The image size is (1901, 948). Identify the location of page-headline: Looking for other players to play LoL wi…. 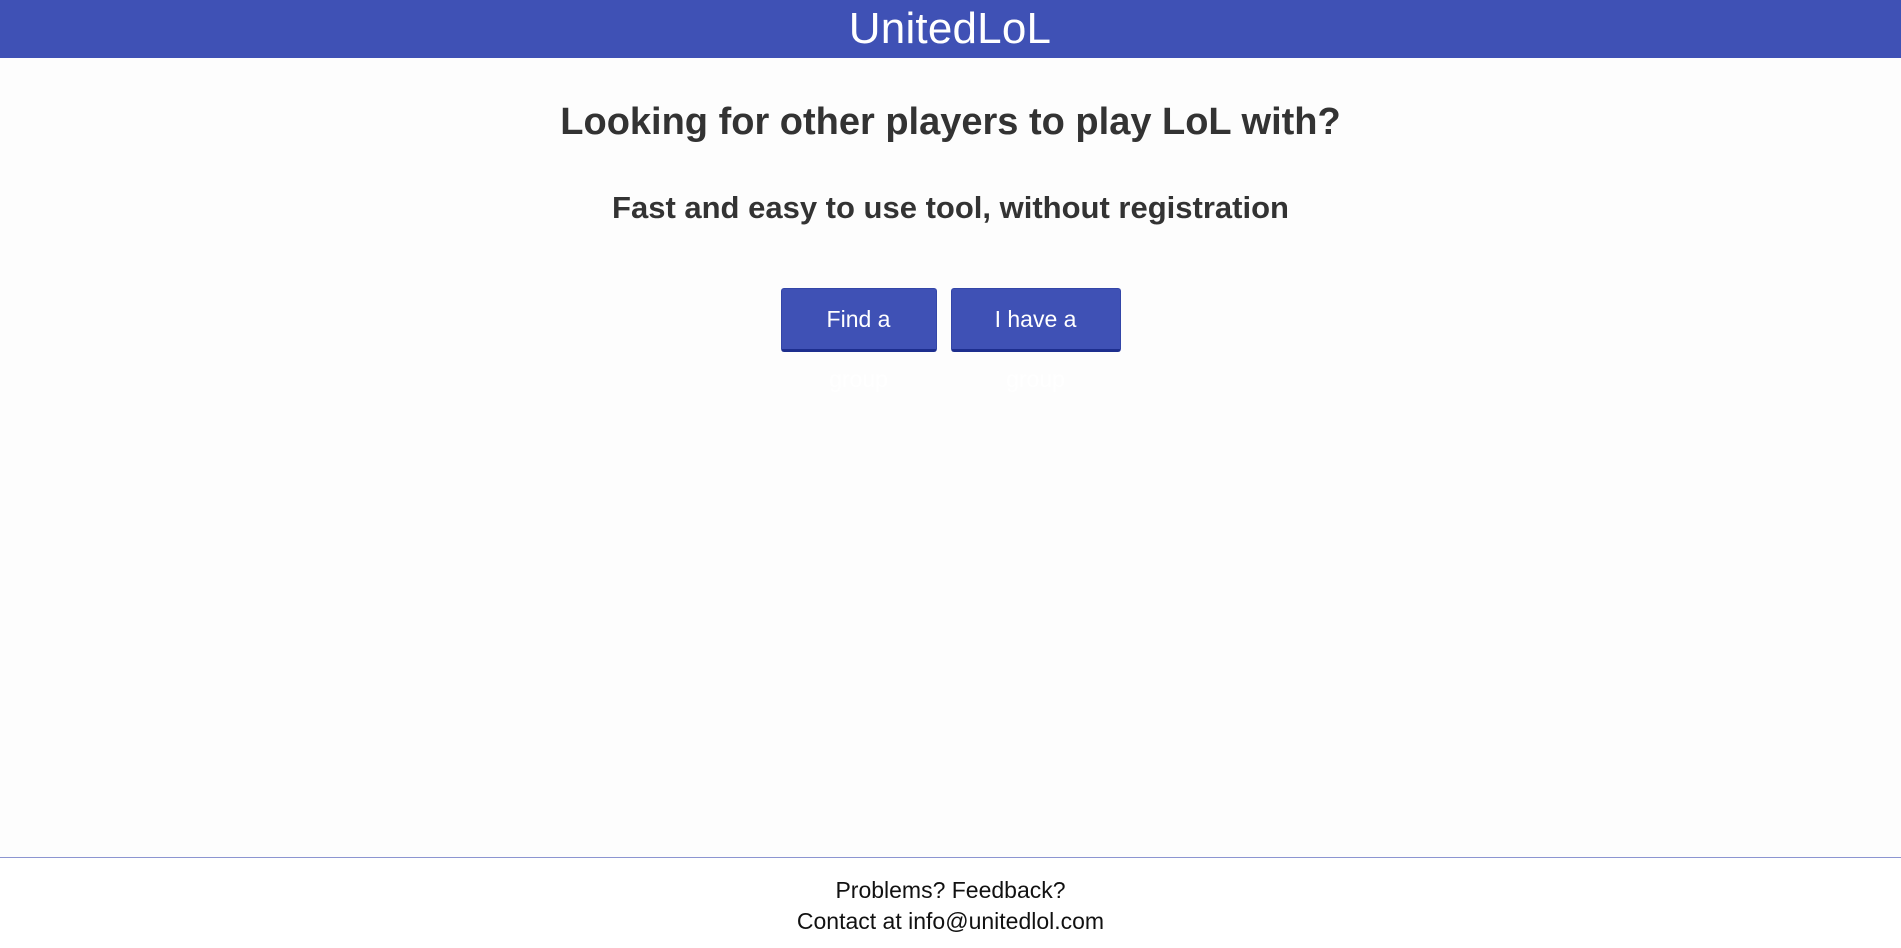
(950, 122).